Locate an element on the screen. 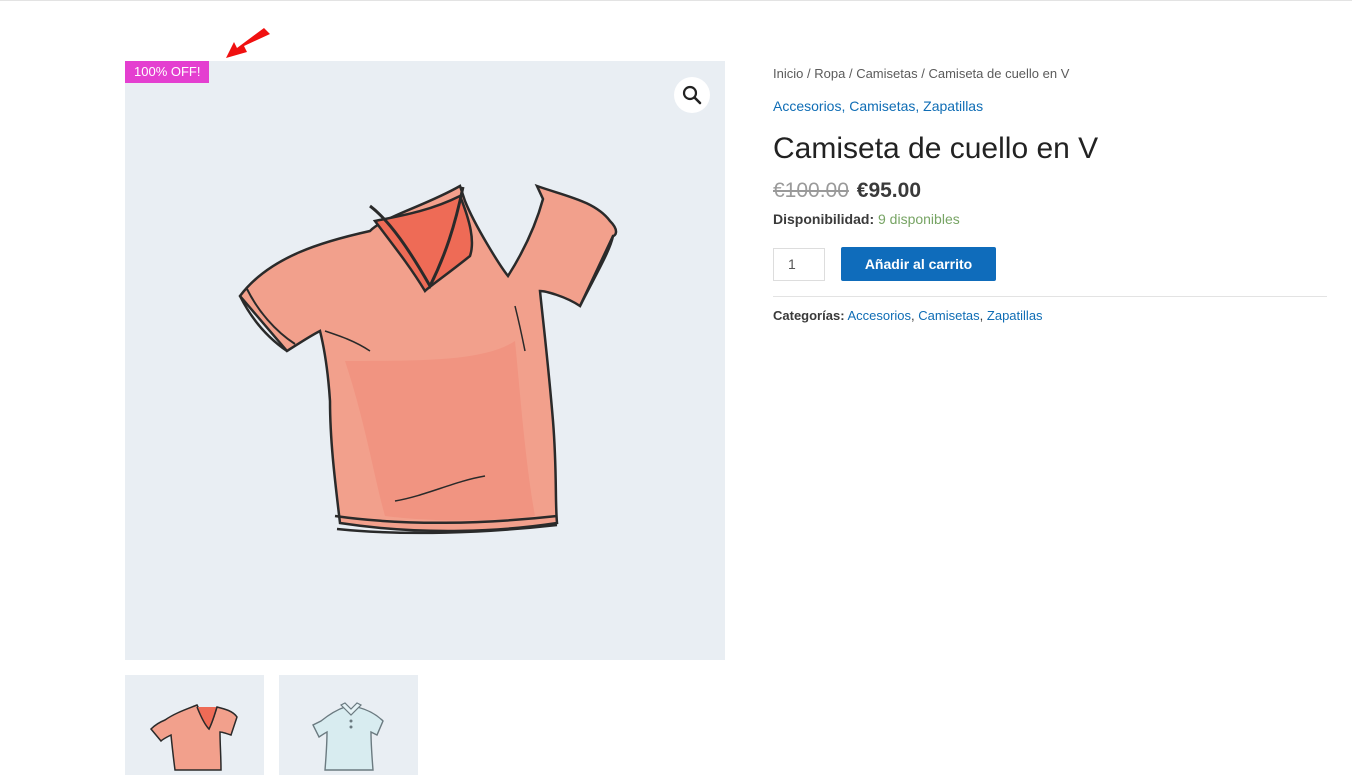 The image size is (1352, 775). breadcrumb-link-inicio: Inicio is located at coordinates (788, 73).